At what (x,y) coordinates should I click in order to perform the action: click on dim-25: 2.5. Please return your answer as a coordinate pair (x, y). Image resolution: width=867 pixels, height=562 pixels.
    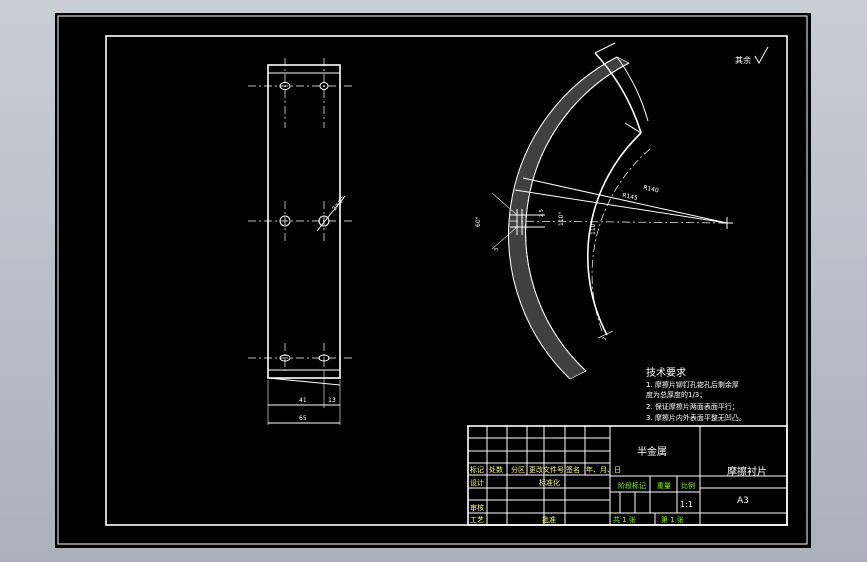
    Looking at the image, I should click on (542, 213).